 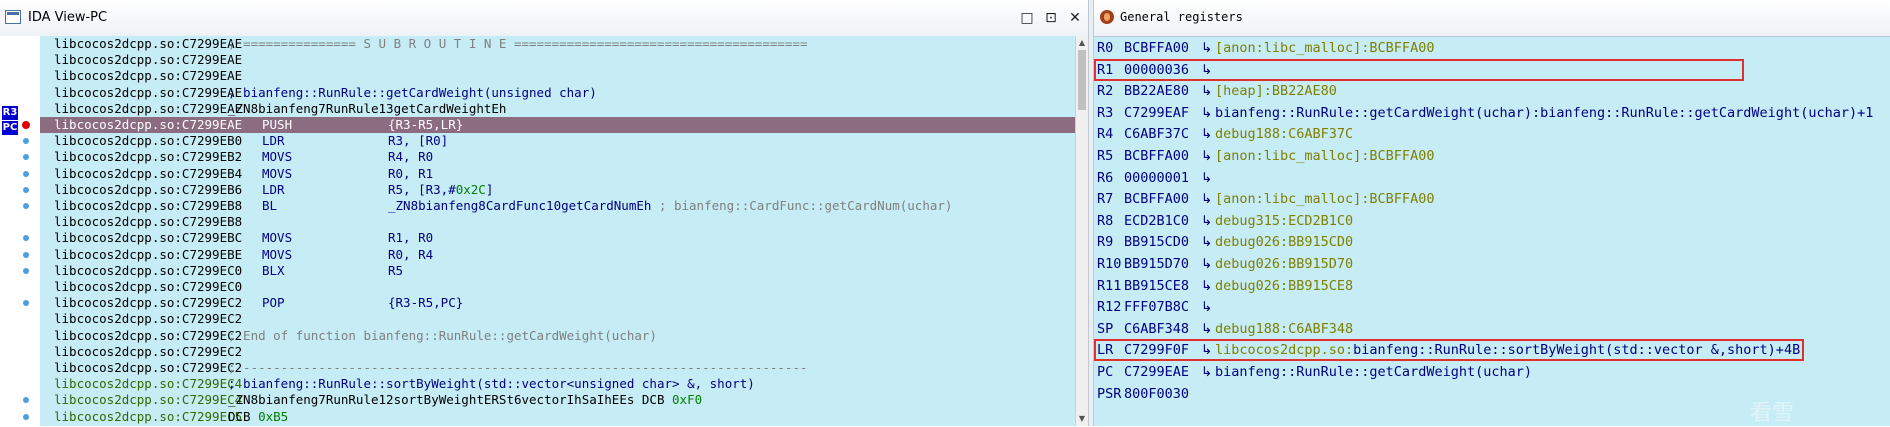 What do you see at coordinates (1492, 264) in the screenshot?
I see `register-row-r10: R10 BB915D70 ↳ debug026:BB915D70` at bounding box center [1492, 264].